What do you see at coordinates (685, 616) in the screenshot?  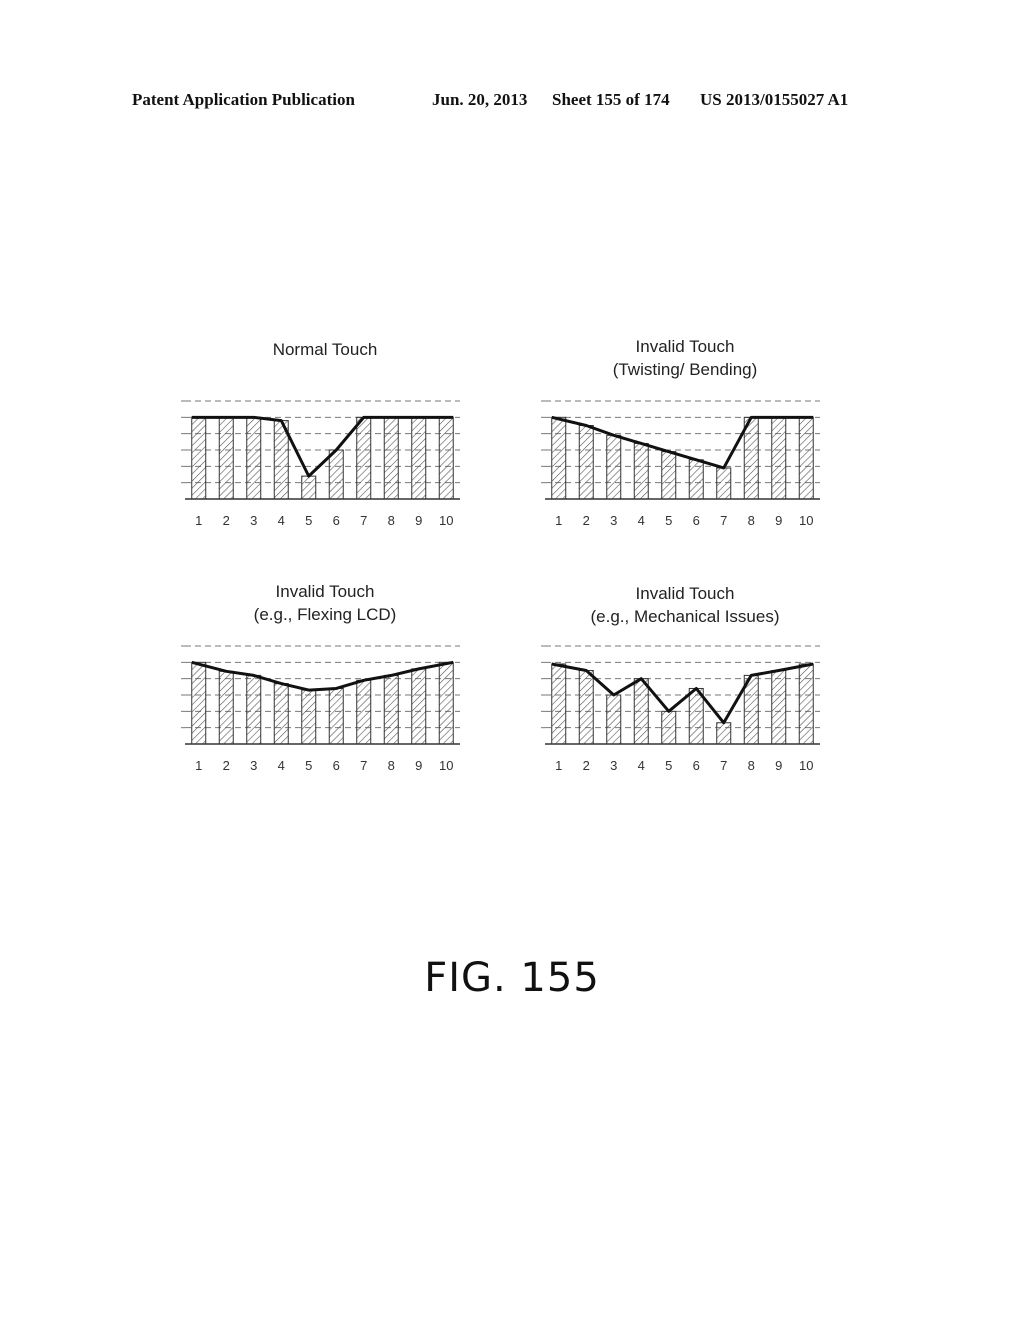 I see `chart-title-line: (e.g., Mechanical Issues)` at bounding box center [685, 616].